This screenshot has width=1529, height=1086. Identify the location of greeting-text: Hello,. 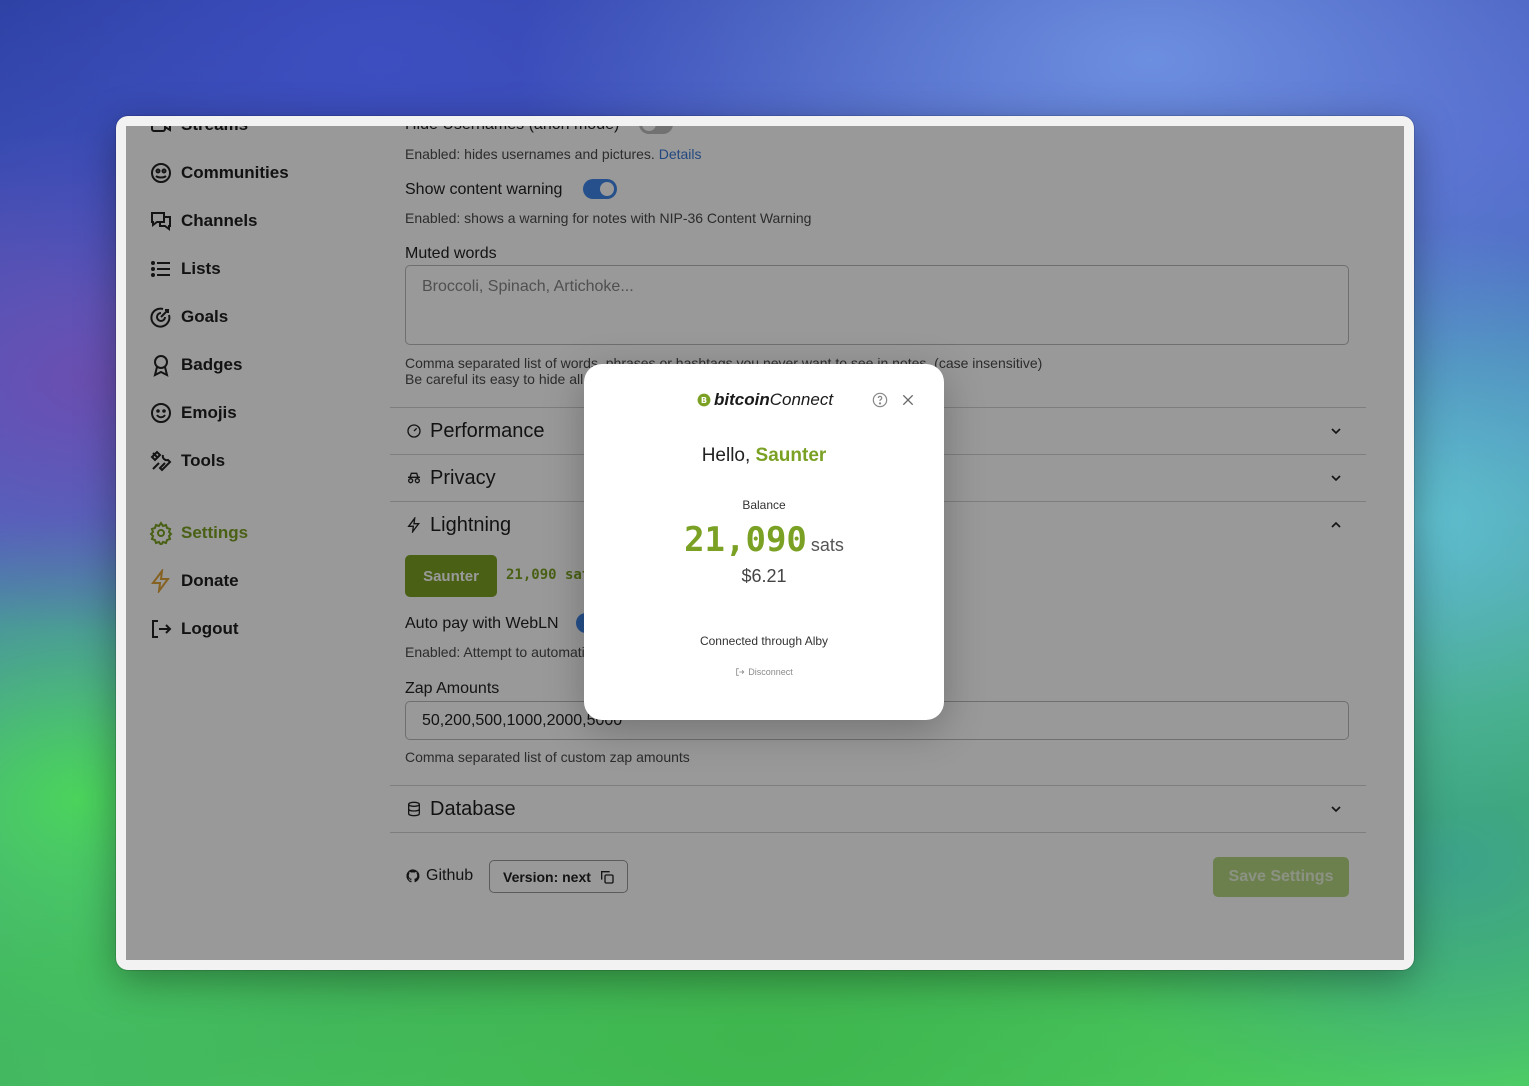
(726, 455).